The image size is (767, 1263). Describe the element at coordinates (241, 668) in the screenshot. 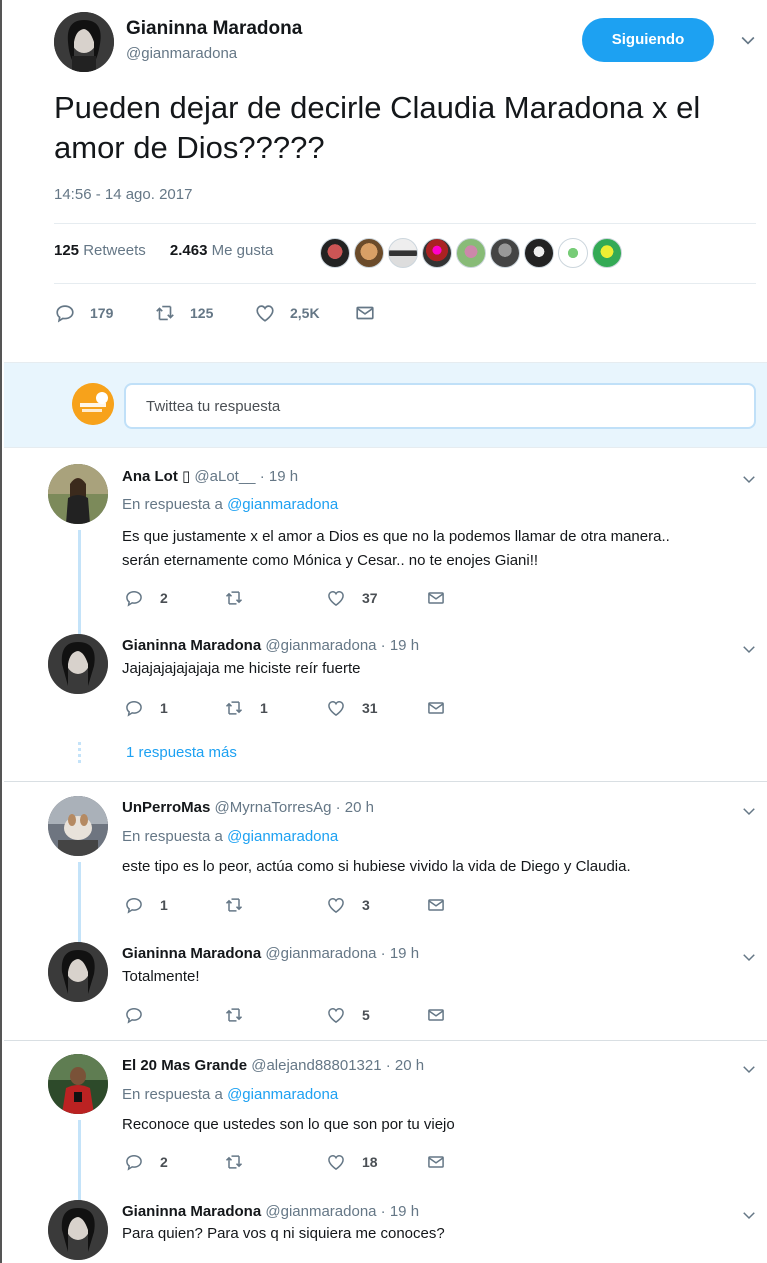

I see `reply-text: Jajajajajajajaja me hiciste reír fuerte` at that location.